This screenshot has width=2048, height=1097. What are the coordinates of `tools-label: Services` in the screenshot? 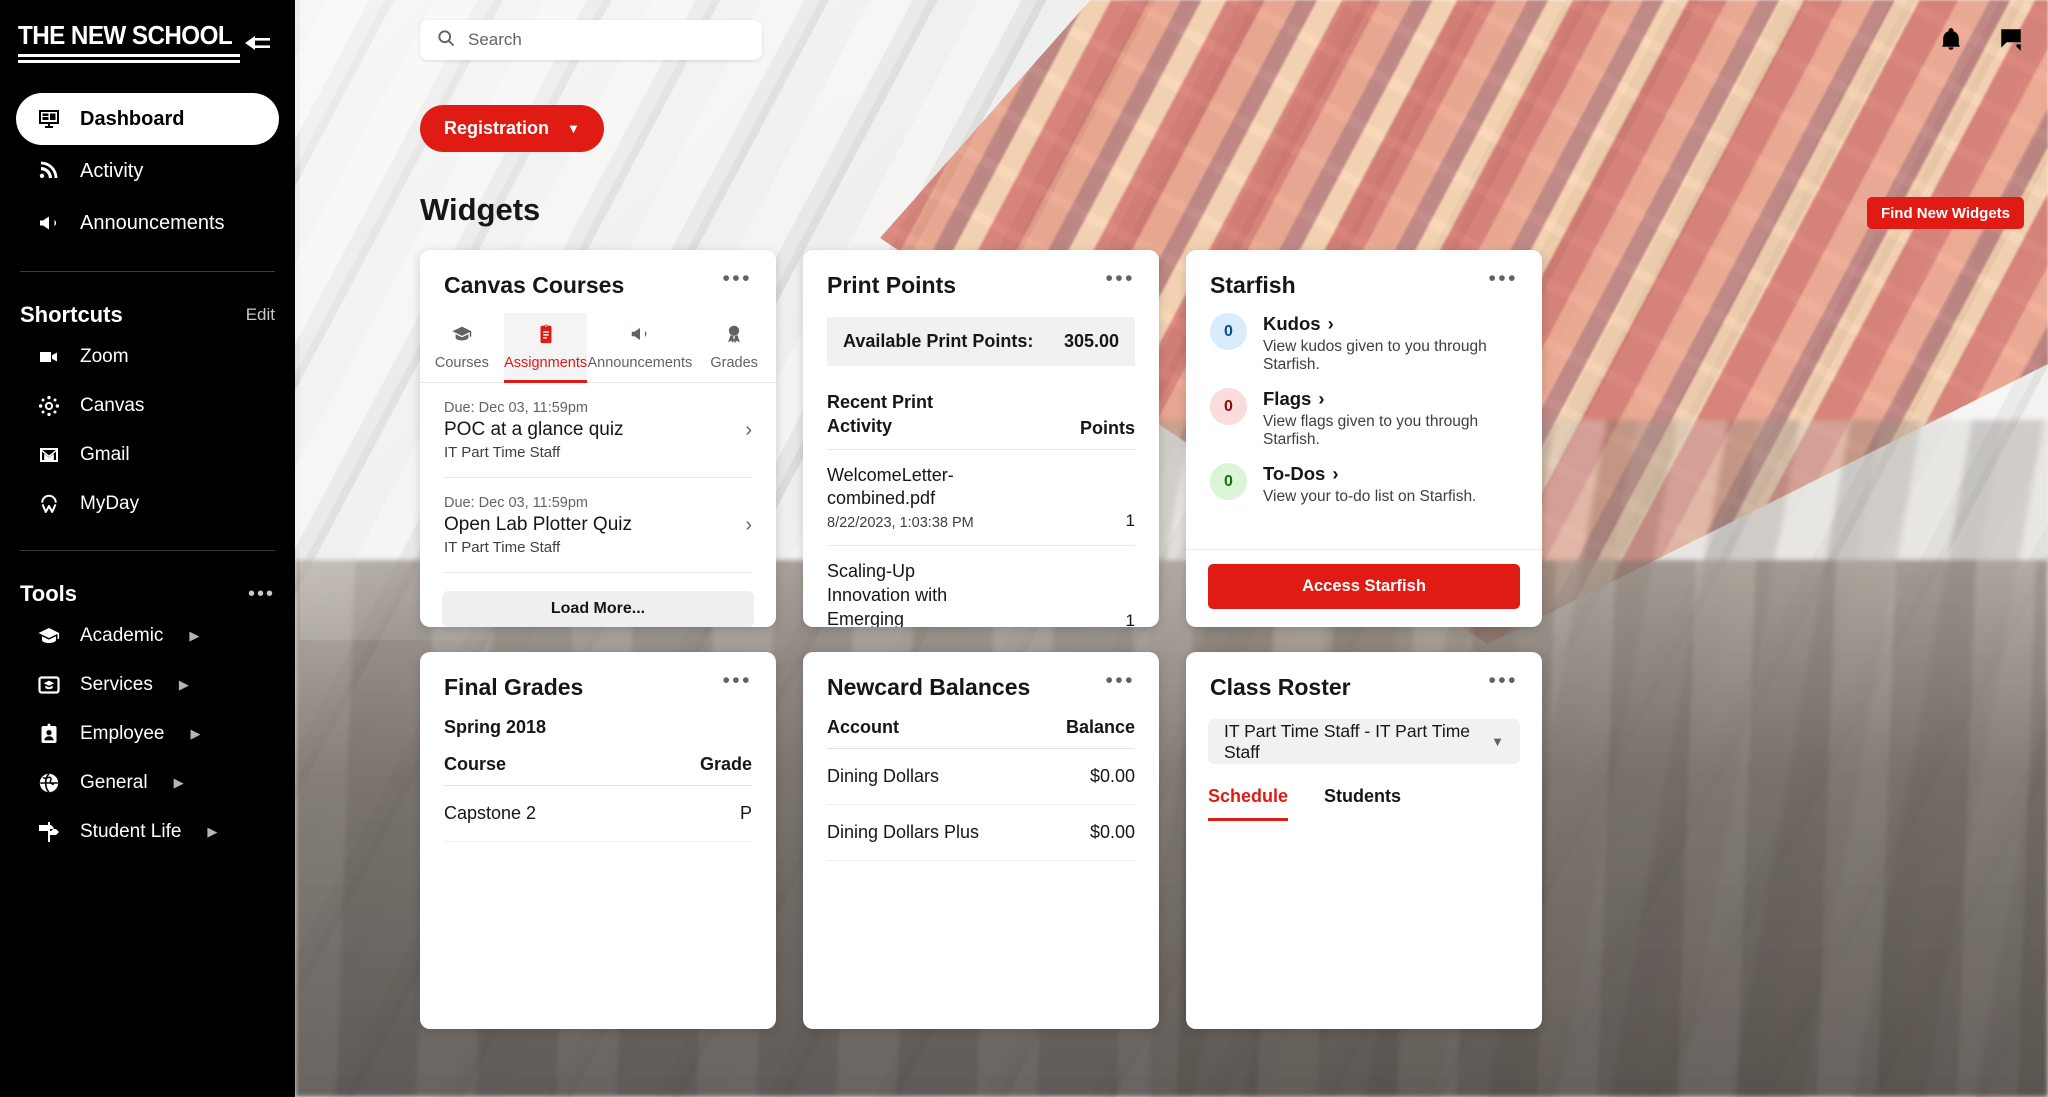 It's located at (116, 684).